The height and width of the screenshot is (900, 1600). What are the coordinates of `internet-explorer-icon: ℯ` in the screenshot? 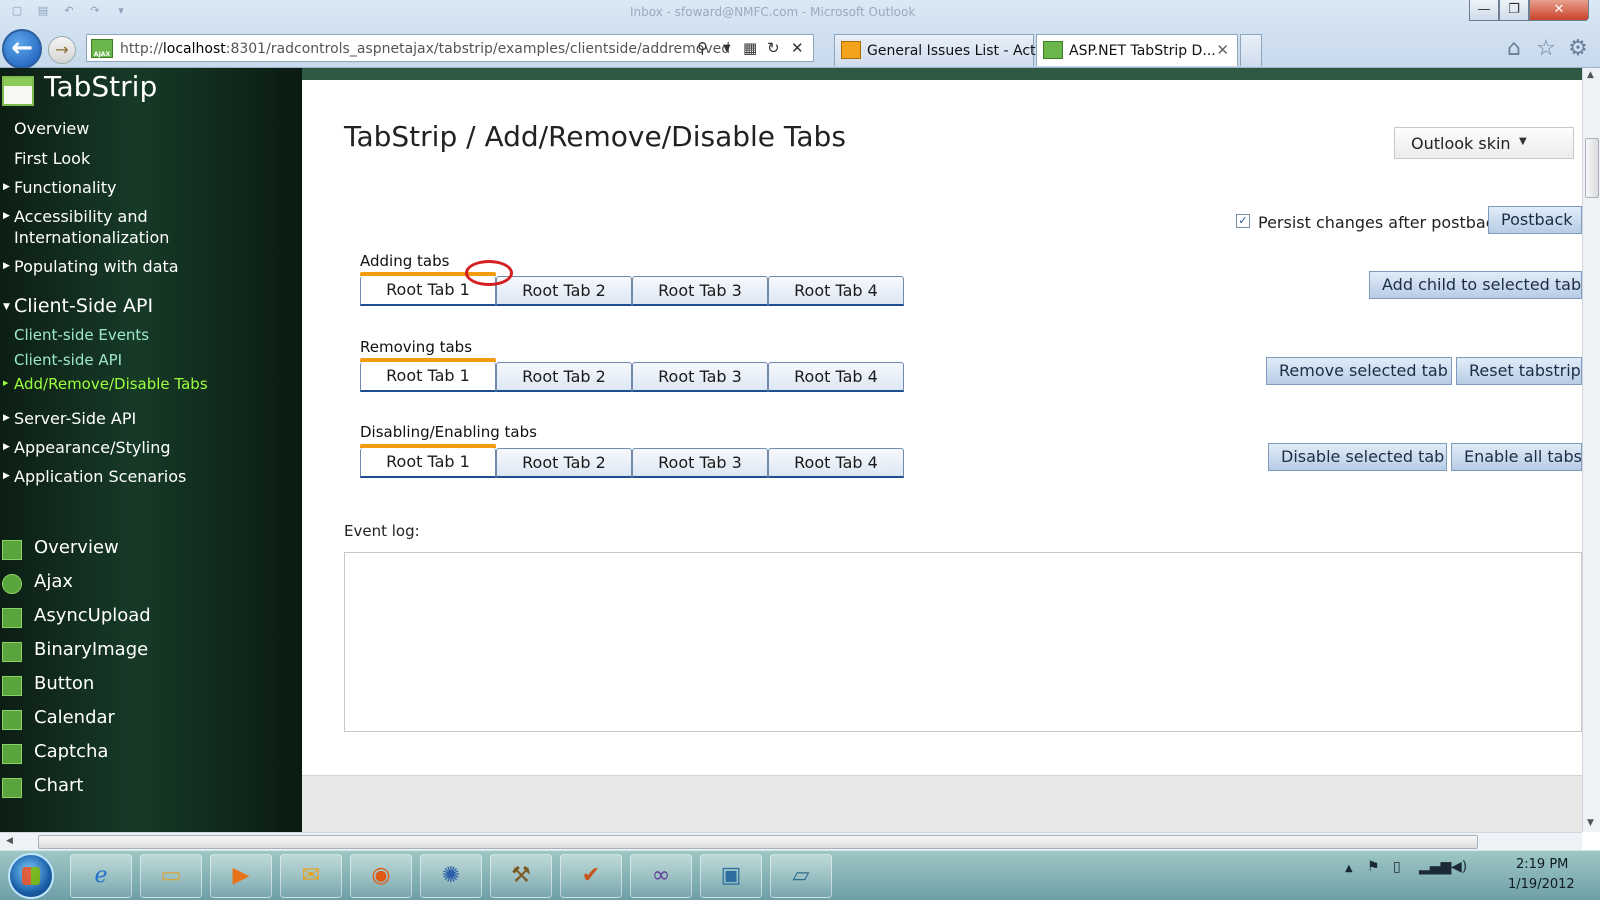 It's located at (101, 876).